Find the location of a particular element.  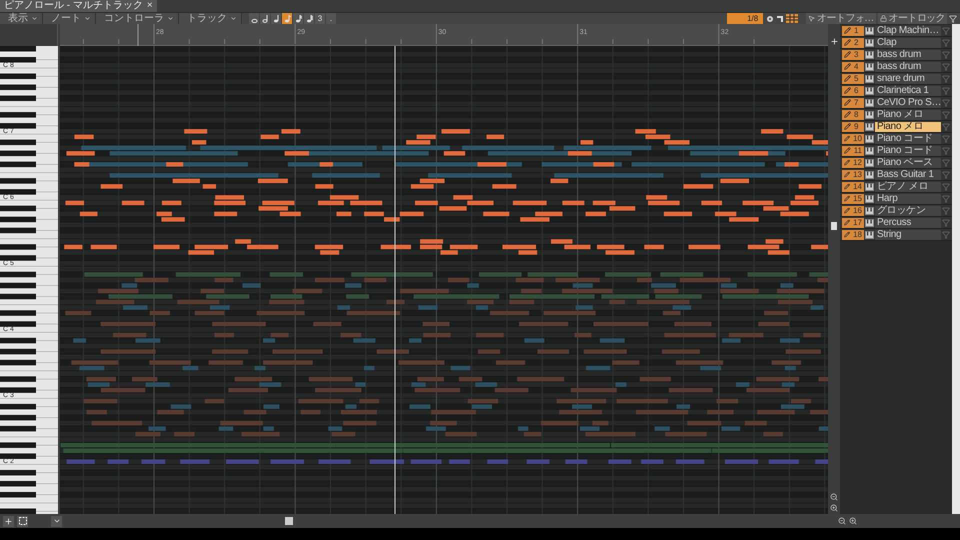

lock-icon is located at coordinates (883, 18).